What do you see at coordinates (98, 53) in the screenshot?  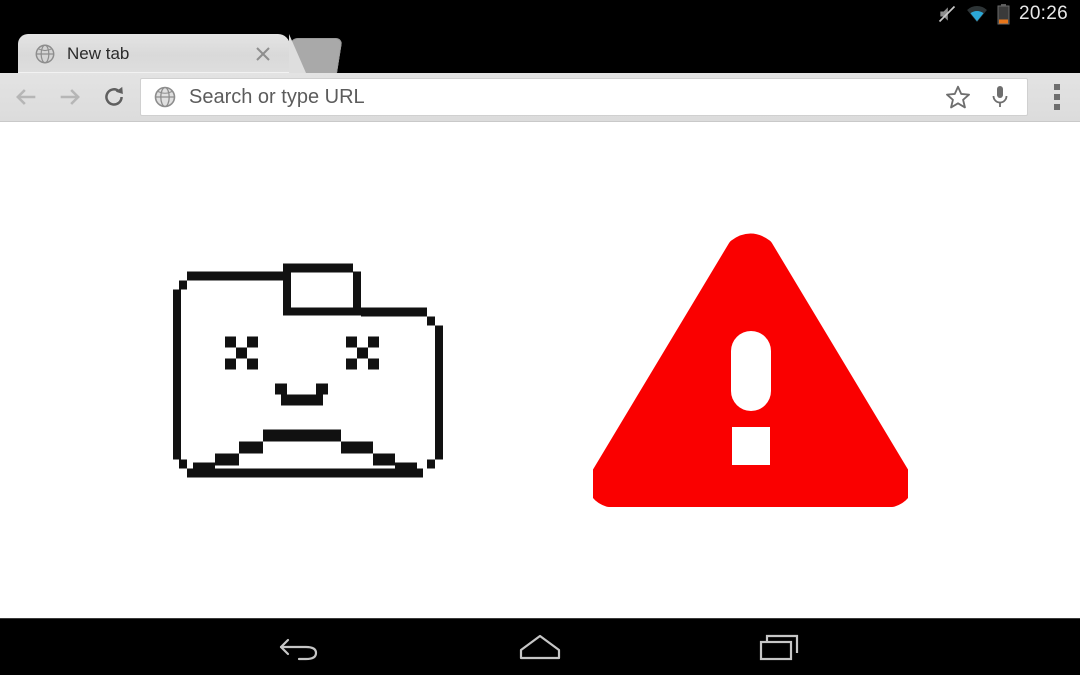 I see `tab-title: New tab` at bounding box center [98, 53].